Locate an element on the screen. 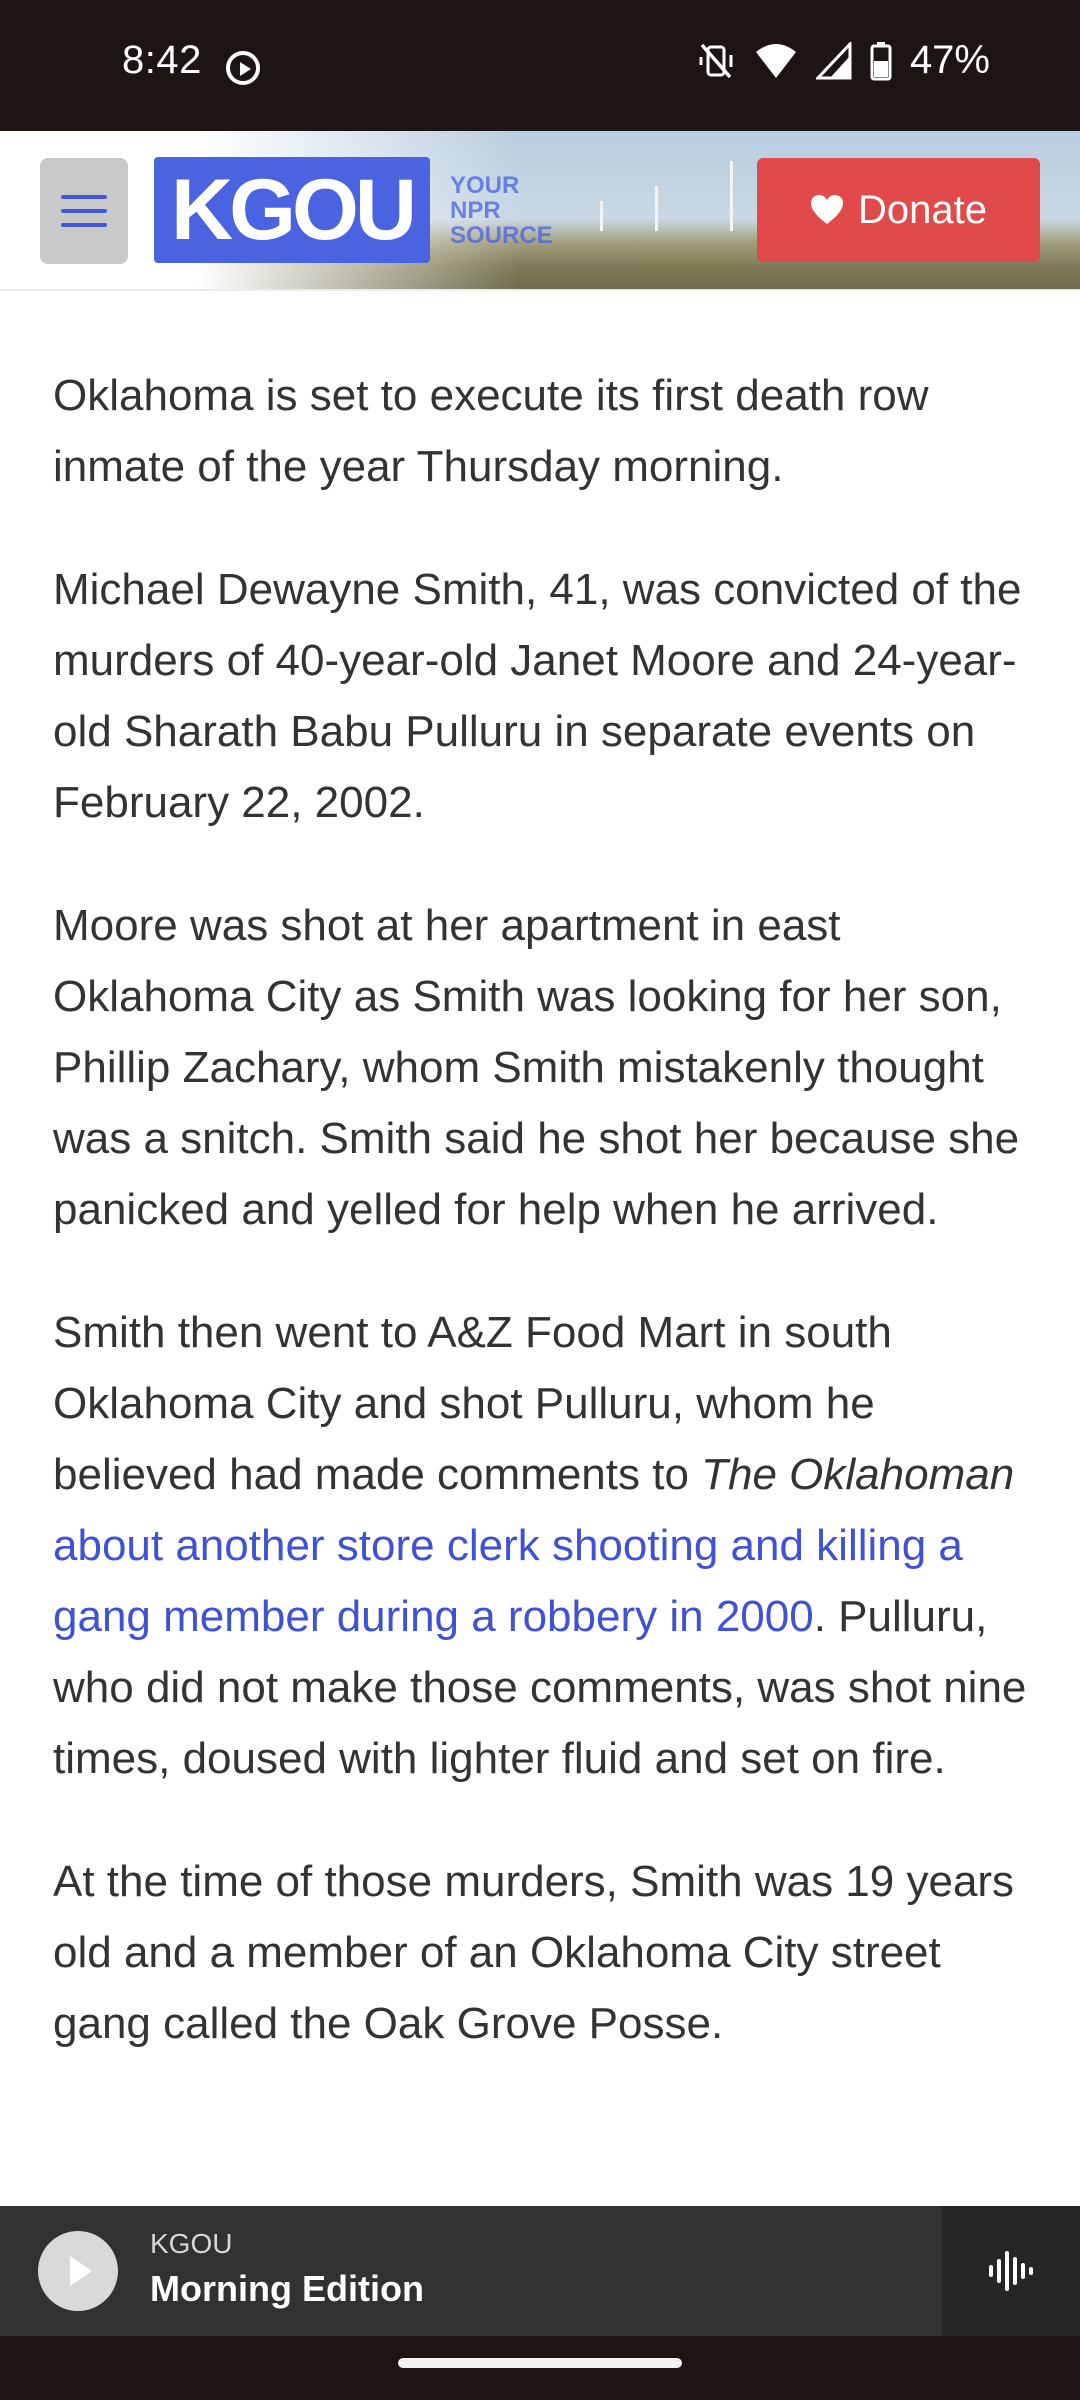 The width and height of the screenshot is (1080, 2400). heart-icon is located at coordinates (827, 209).